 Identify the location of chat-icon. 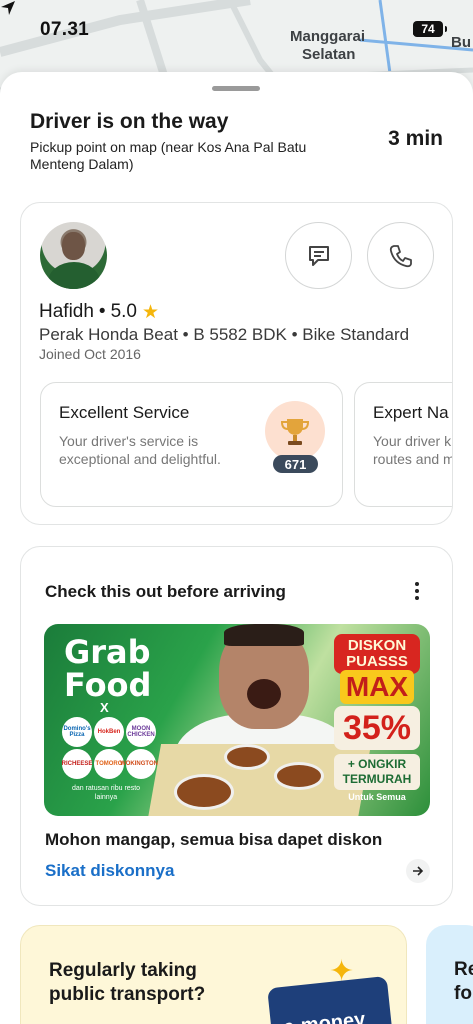
(318, 255).